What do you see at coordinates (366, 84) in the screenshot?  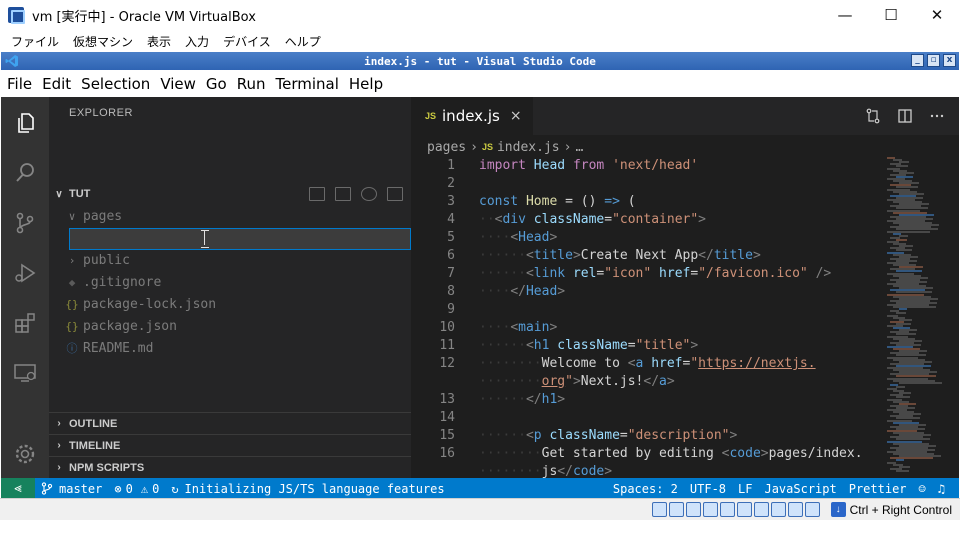 I see `menu-help: Help` at bounding box center [366, 84].